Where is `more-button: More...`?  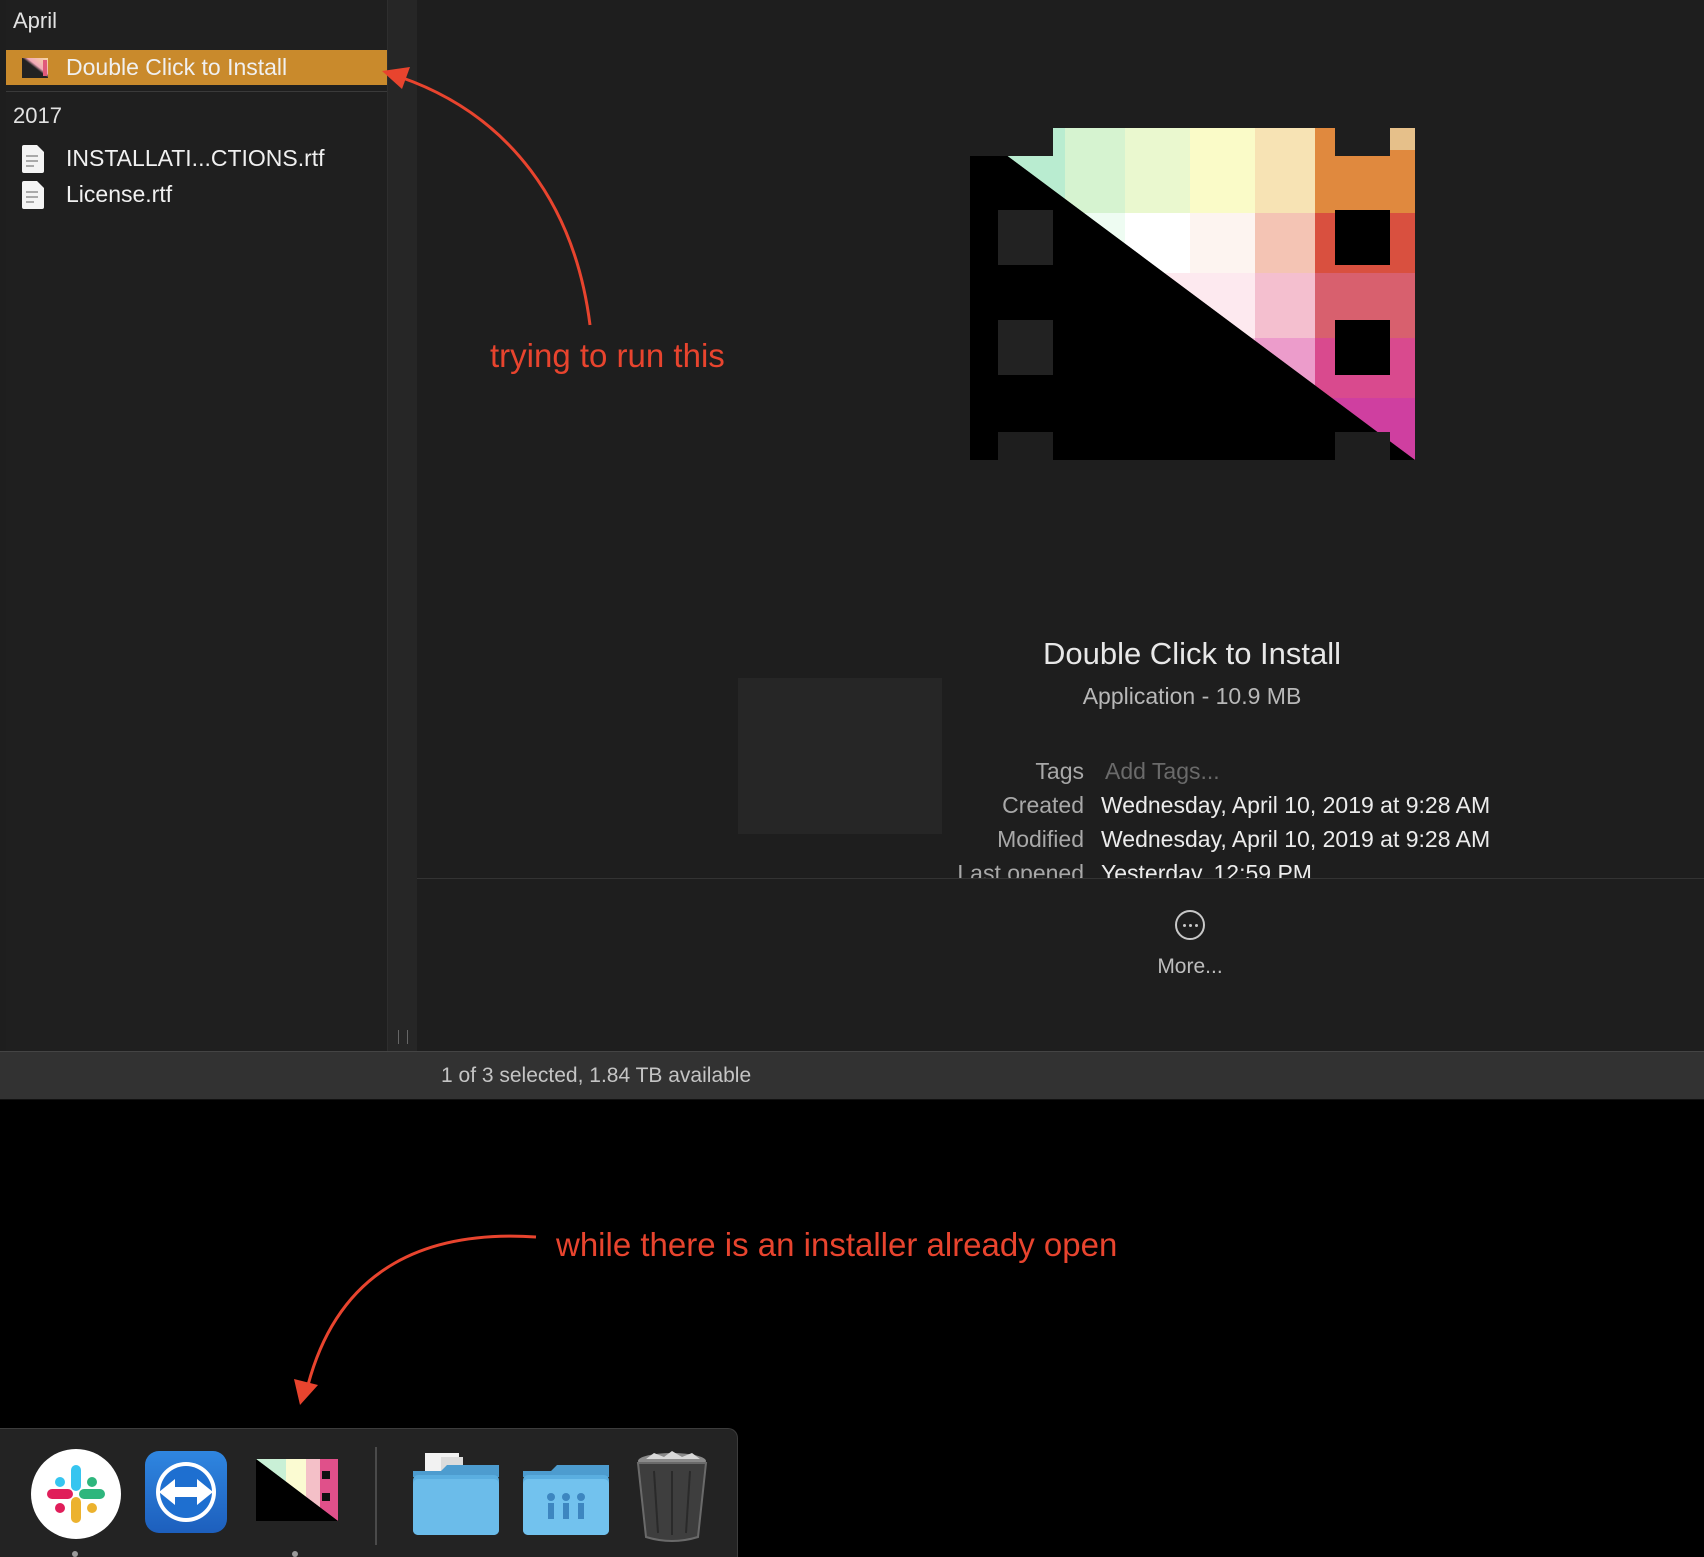 more-button: More... is located at coordinates (1190, 967).